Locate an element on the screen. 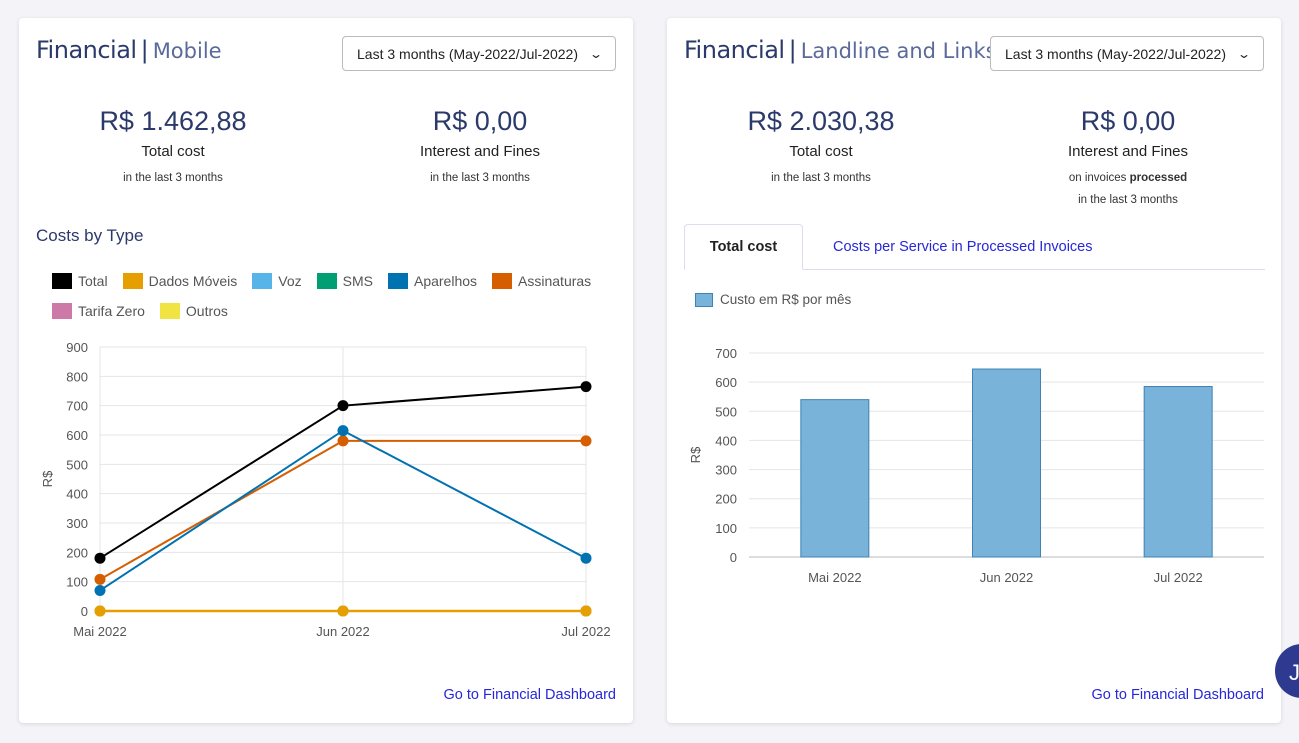 Image resolution: width=1299 pixels, height=743 pixels. card-title-light: Landline and Links is located at coordinates (898, 51).